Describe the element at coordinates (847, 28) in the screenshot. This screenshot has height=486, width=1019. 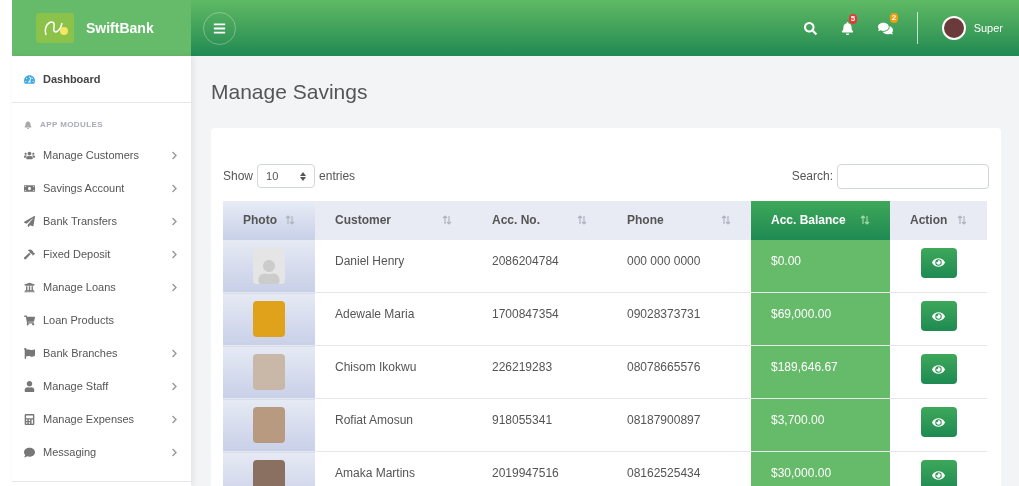
I see `notification-bell-icon` at that location.